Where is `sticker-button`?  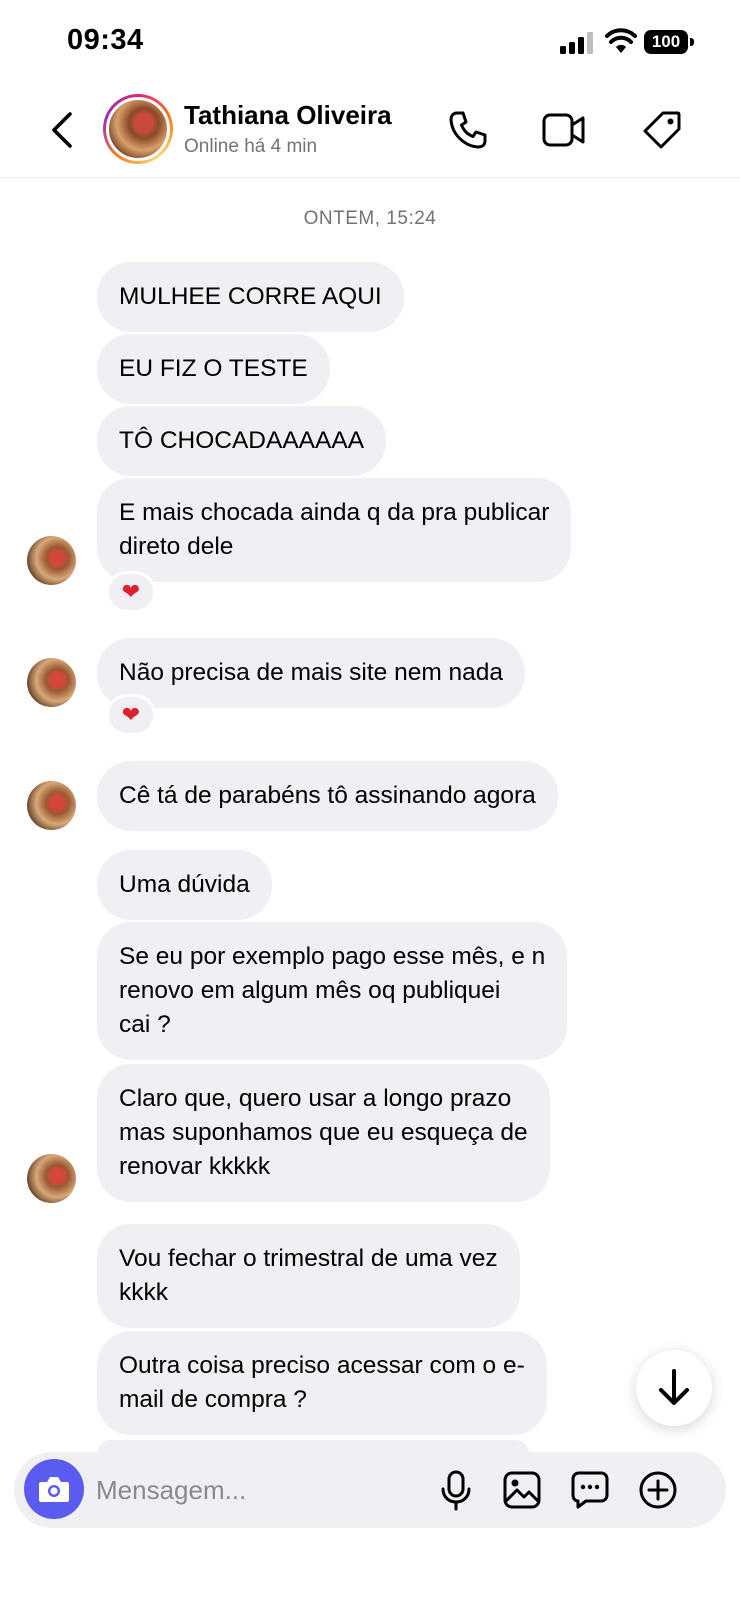
sticker-button is located at coordinates (590, 1490).